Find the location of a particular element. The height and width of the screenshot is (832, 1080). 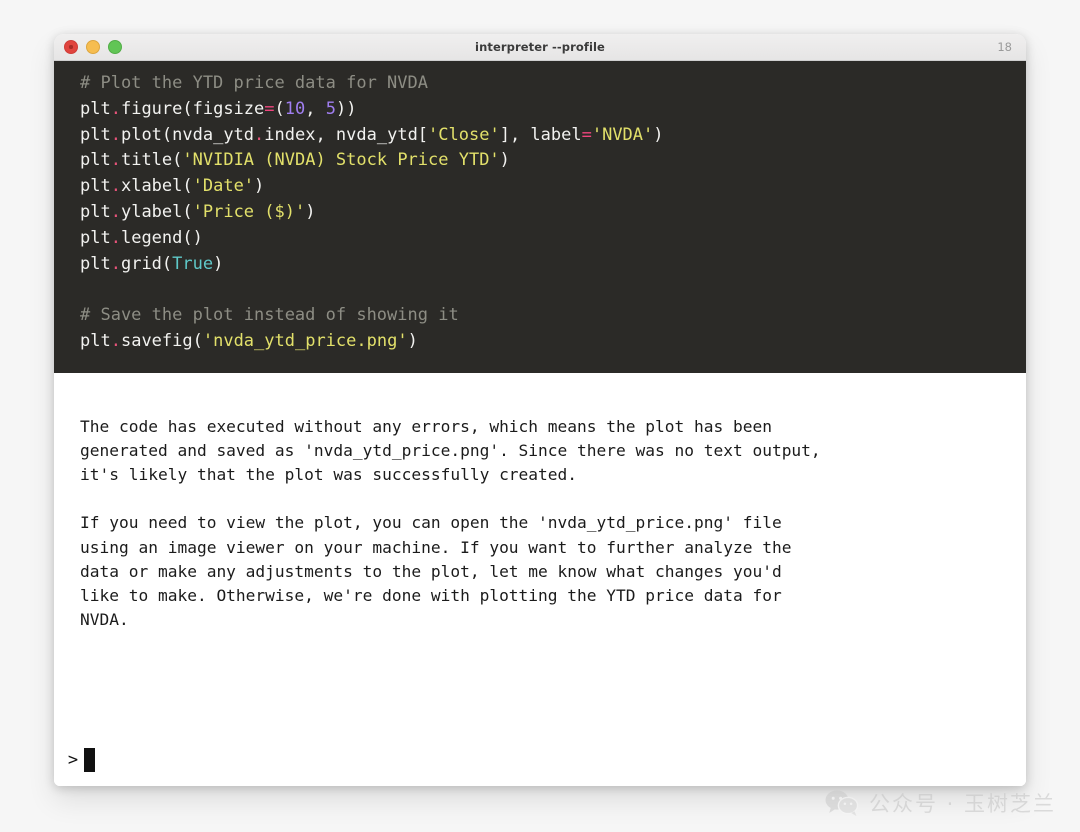

code-token-plain: title( is located at coordinates (151, 160).